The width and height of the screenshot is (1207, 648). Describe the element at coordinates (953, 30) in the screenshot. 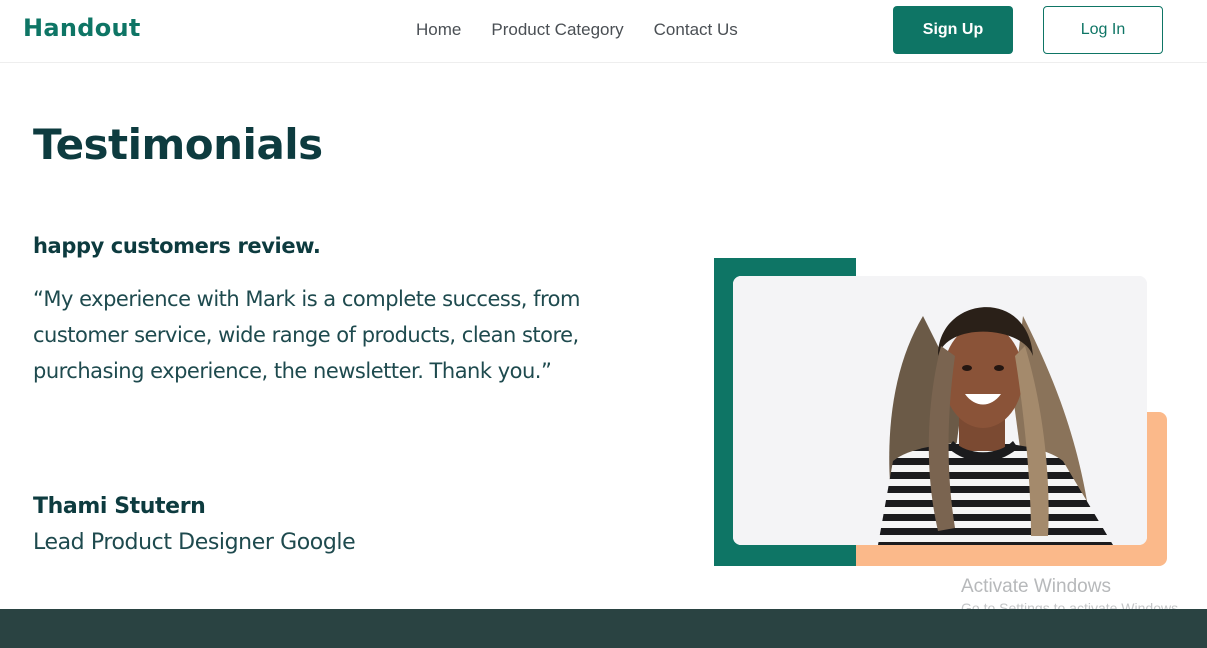

I see `sign-up-button: Sign Up` at that location.